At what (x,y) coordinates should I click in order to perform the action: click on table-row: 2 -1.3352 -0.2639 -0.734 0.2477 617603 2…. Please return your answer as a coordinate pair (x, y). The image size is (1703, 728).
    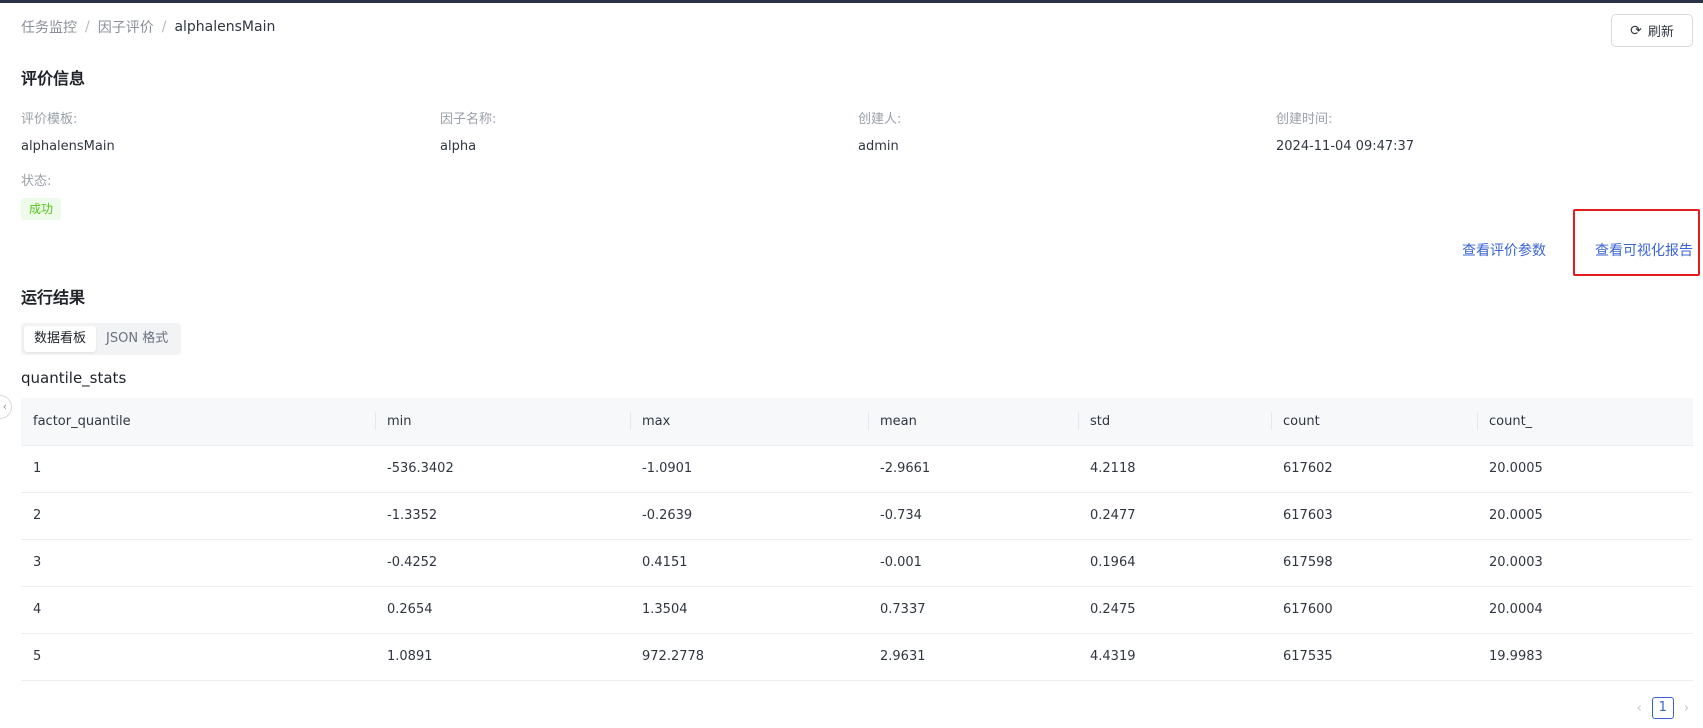
    Looking at the image, I should click on (857, 516).